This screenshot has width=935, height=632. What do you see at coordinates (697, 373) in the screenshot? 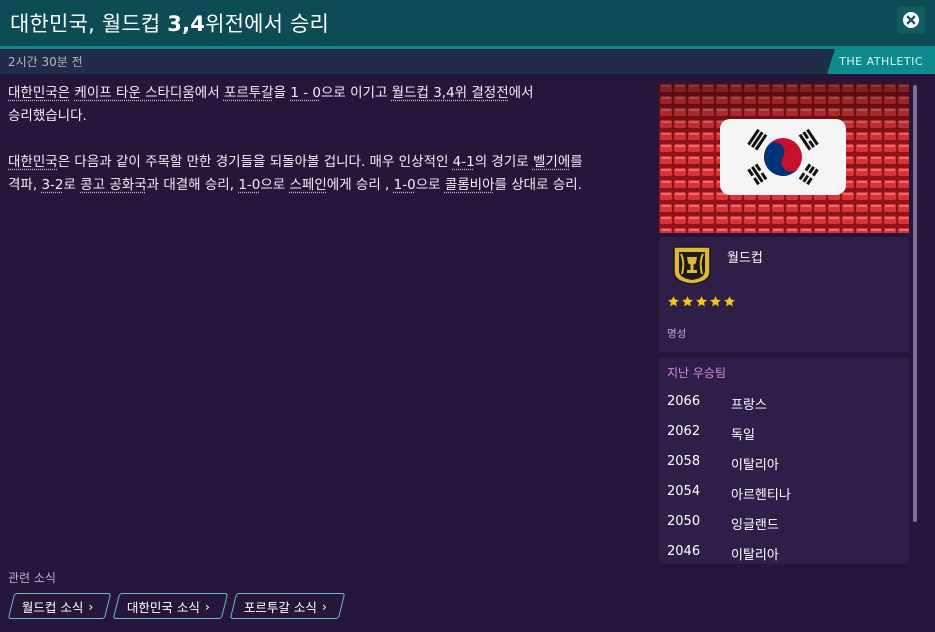
I see `past-winners-label: 지난 우승팀` at bounding box center [697, 373].